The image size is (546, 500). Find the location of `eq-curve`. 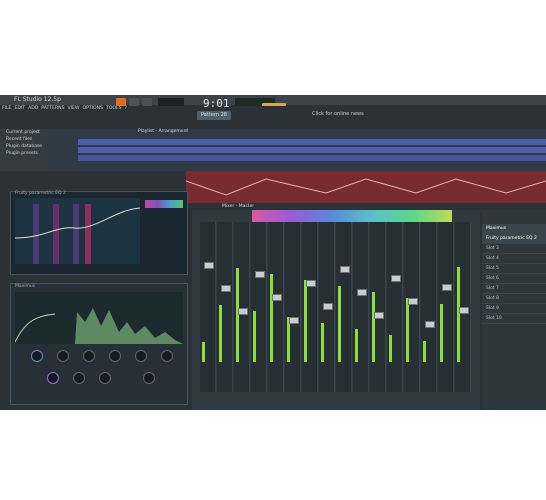

eq-curve is located at coordinates (77, 223).